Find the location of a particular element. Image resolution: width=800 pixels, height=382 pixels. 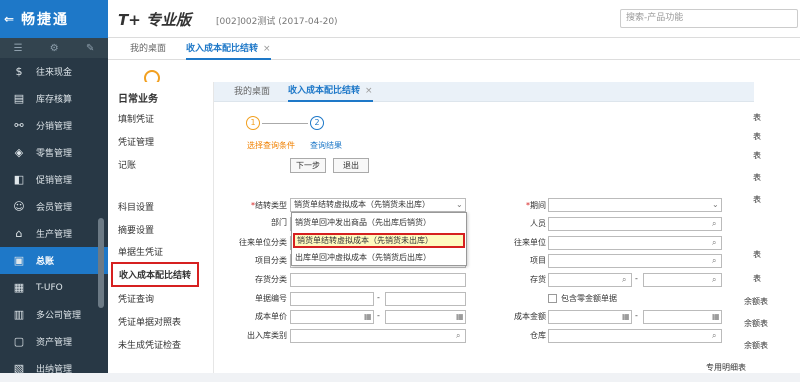

menu-item-voucher-management: 凭证管理 is located at coordinates (136, 141).